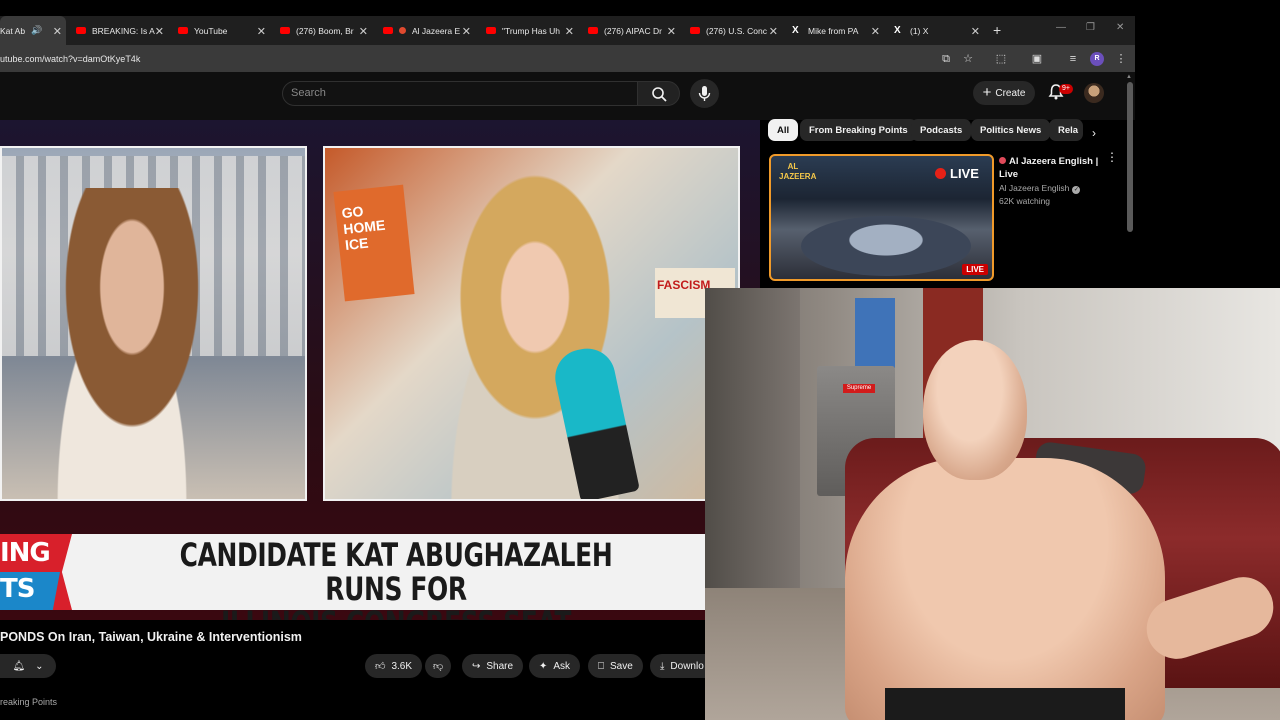  Describe the element at coordinates (615, 666) in the screenshot. I see `save-button: ⎕ Save` at that location.